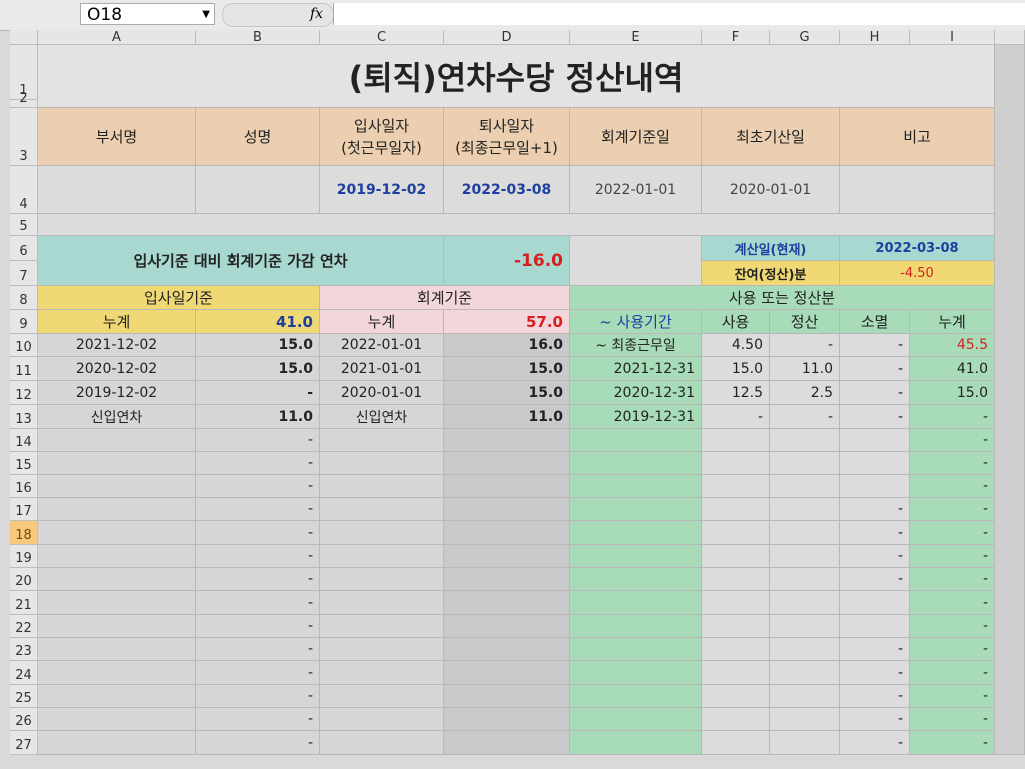 The image size is (1025, 769). What do you see at coordinates (507, 345) in the screenshot?
I see `cell-D10: 16.0` at bounding box center [507, 345].